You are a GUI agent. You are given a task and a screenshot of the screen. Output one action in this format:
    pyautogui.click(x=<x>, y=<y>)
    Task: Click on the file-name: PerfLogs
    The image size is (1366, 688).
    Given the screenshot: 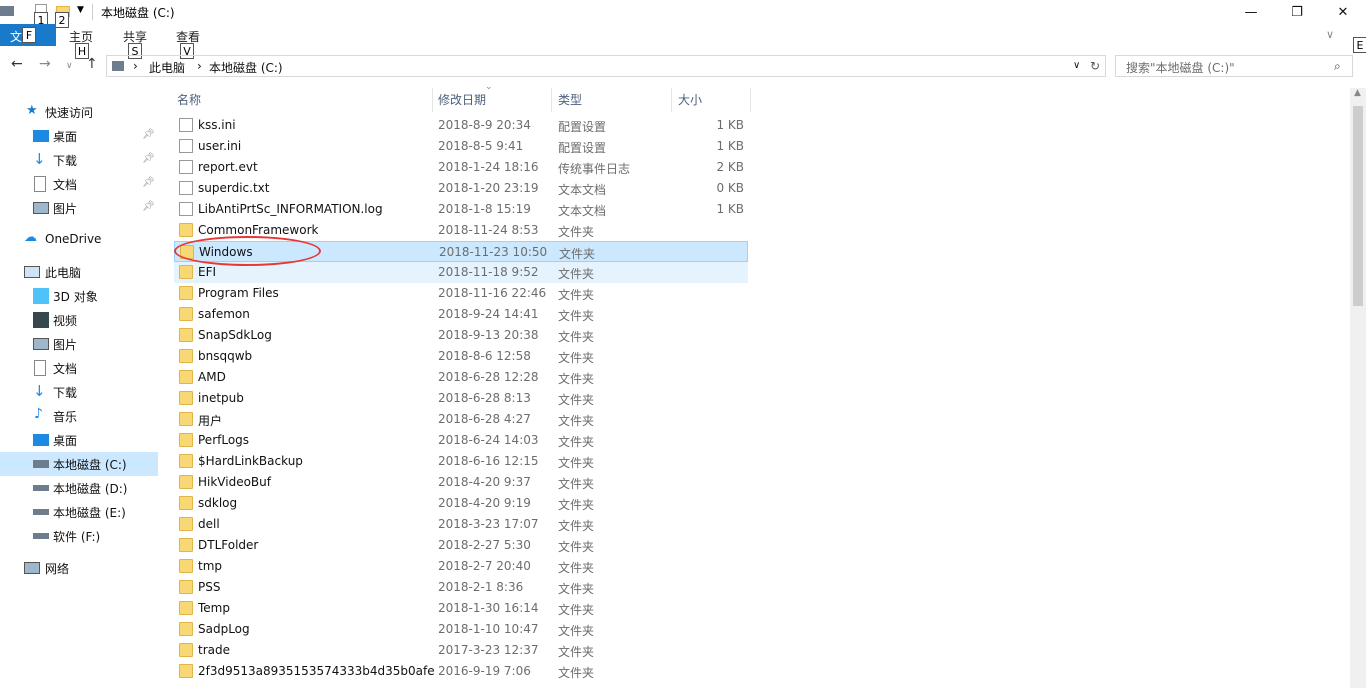 What is the action you would take?
    pyautogui.click(x=224, y=440)
    